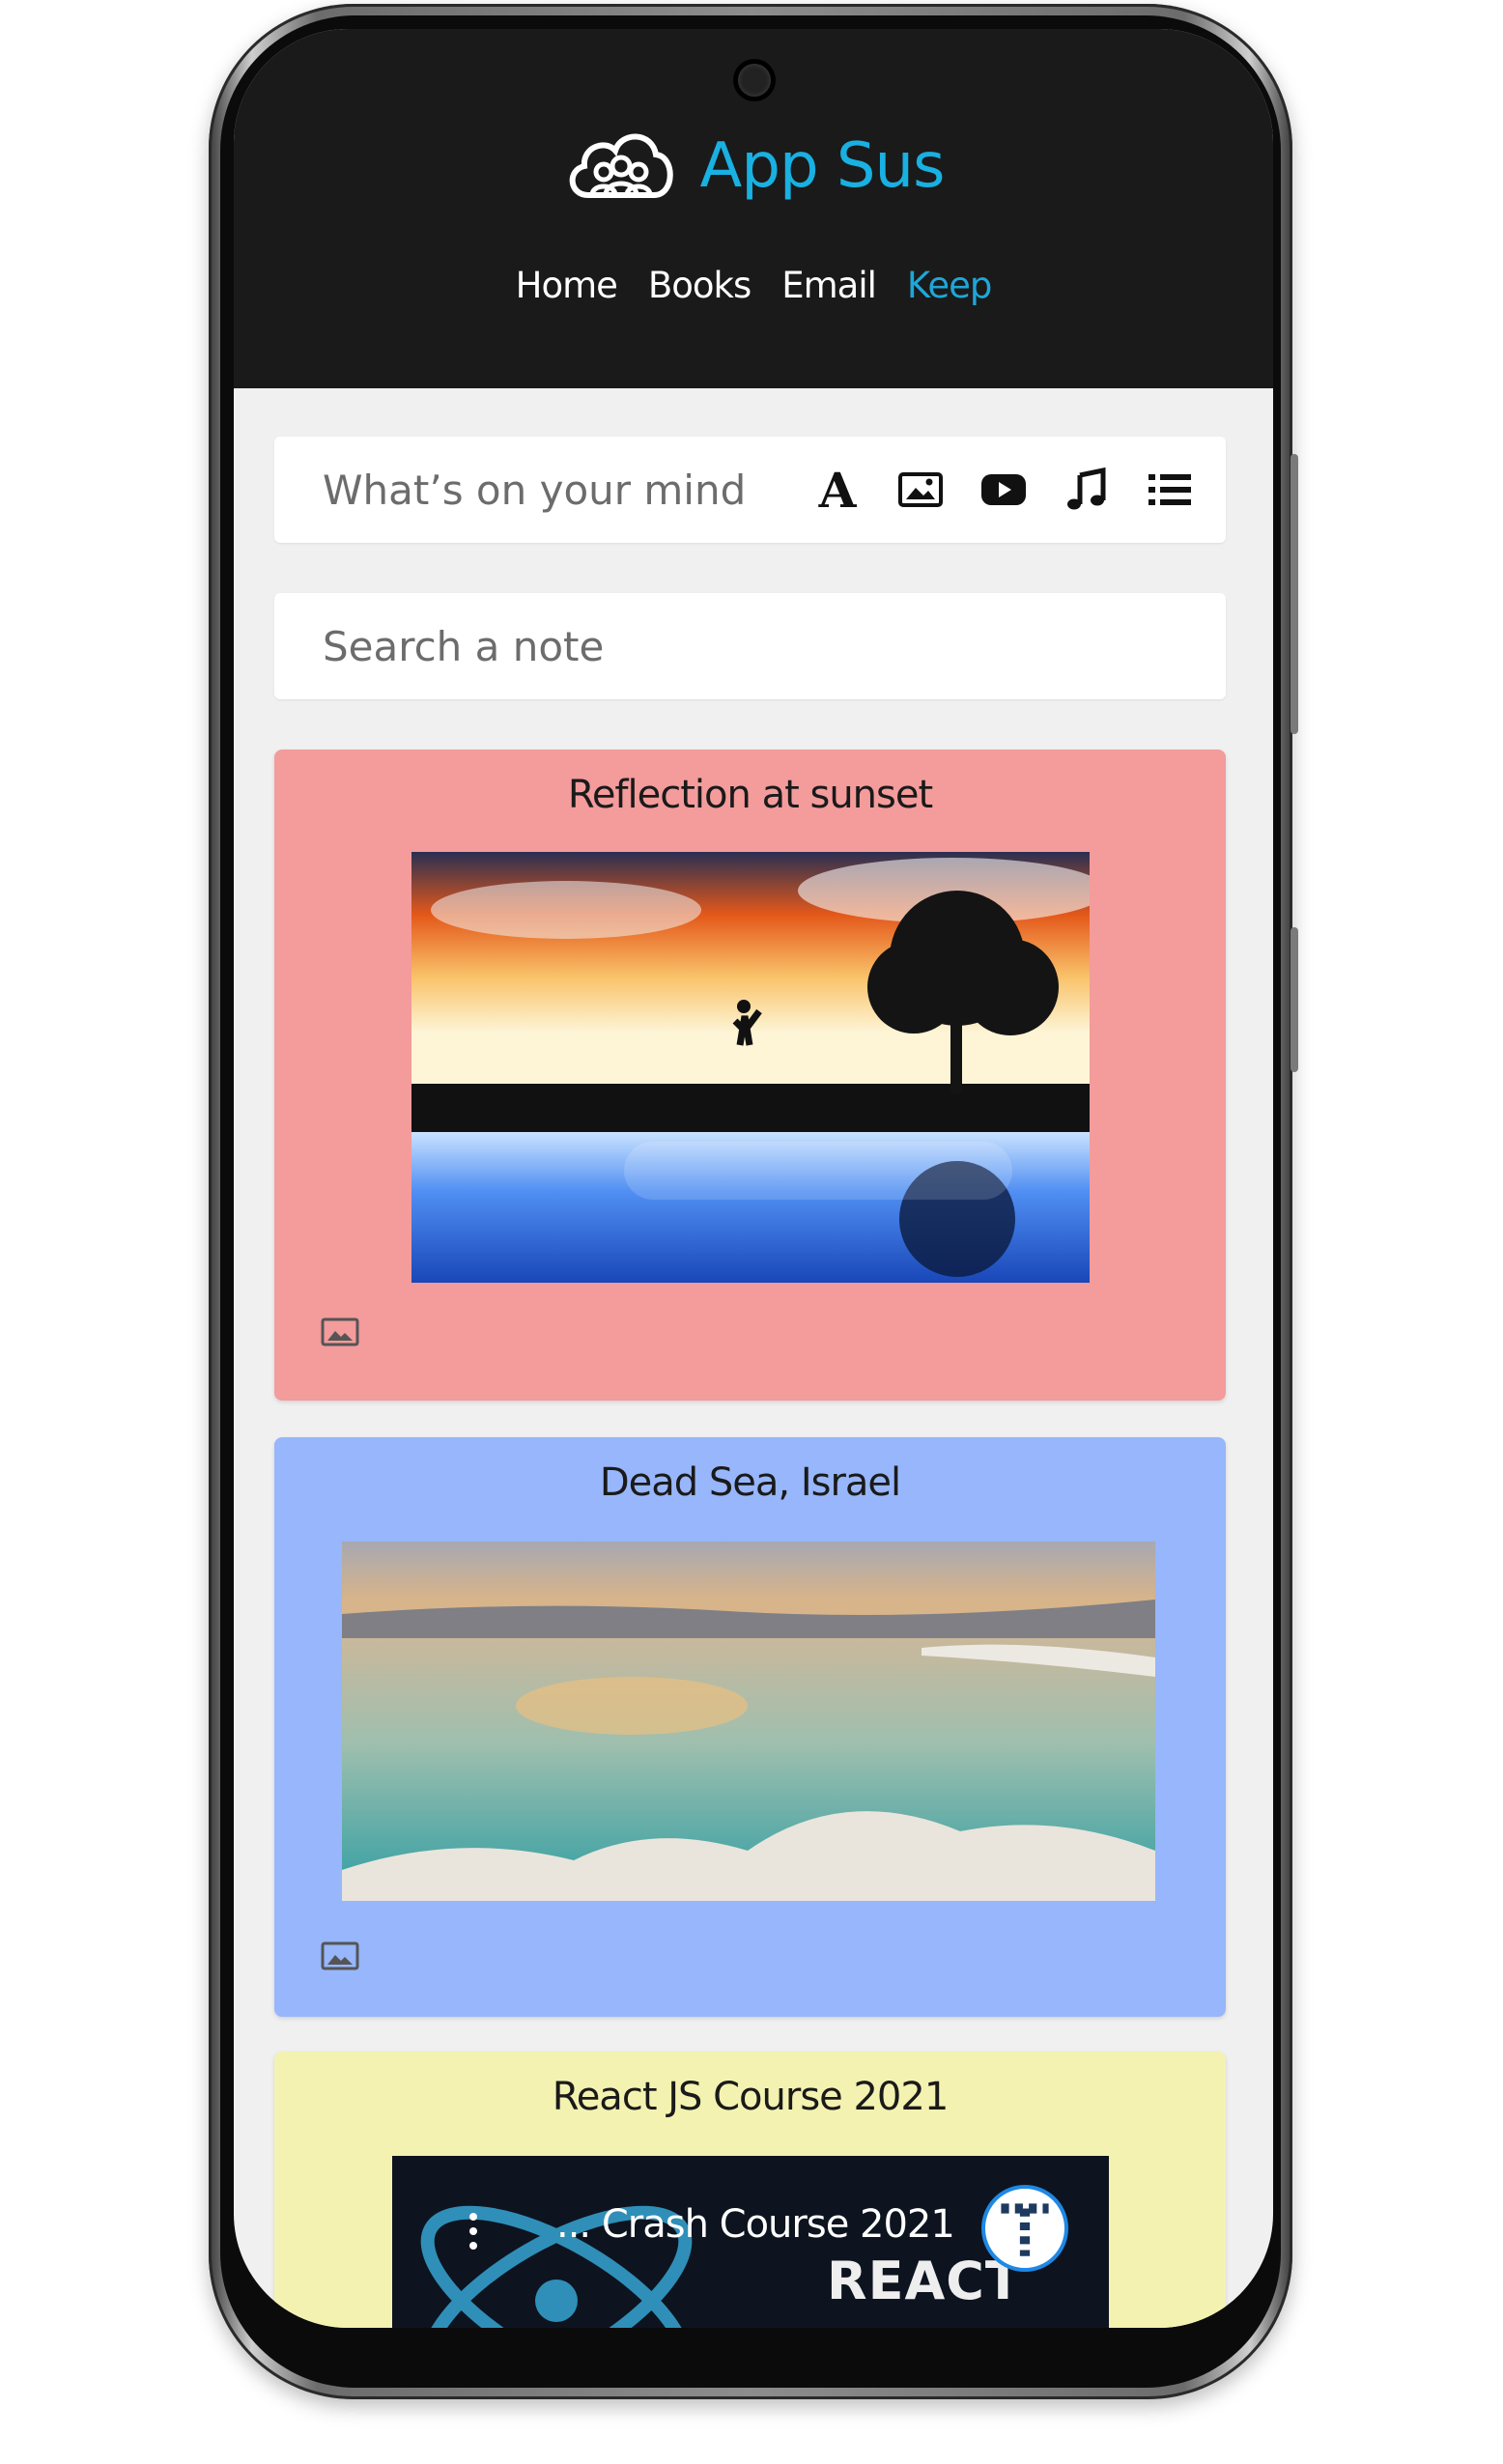 Image resolution: width=1503 pixels, height=2464 pixels. Describe the element at coordinates (1025, 2228) in the screenshot. I see `channel-avatar` at that location.